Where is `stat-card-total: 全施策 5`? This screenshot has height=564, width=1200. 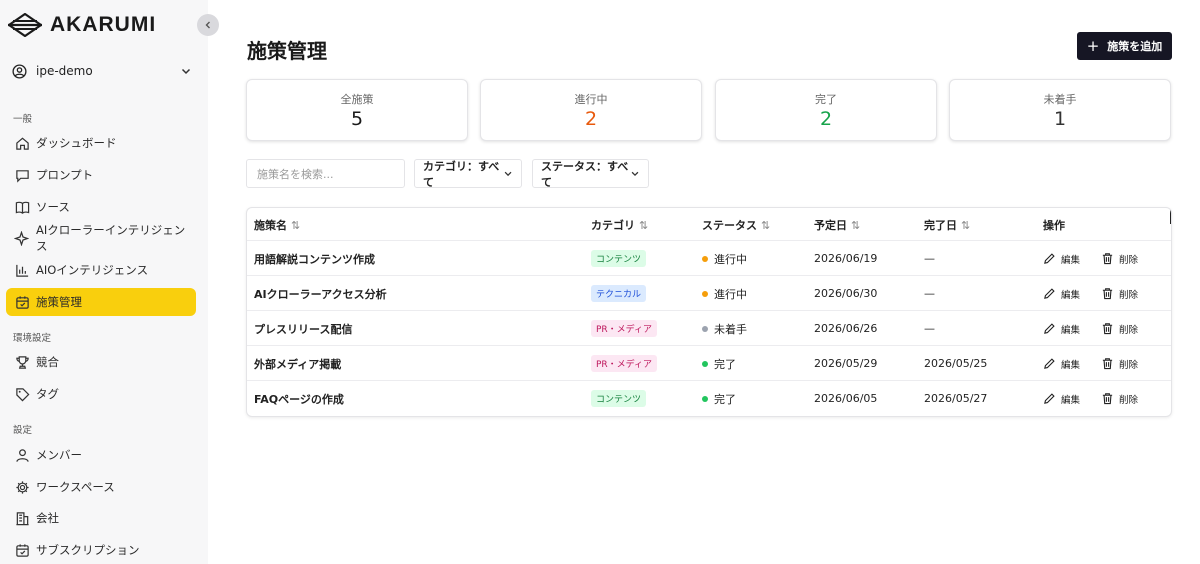 stat-card-total: 全施策 5 is located at coordinates (357, 110).